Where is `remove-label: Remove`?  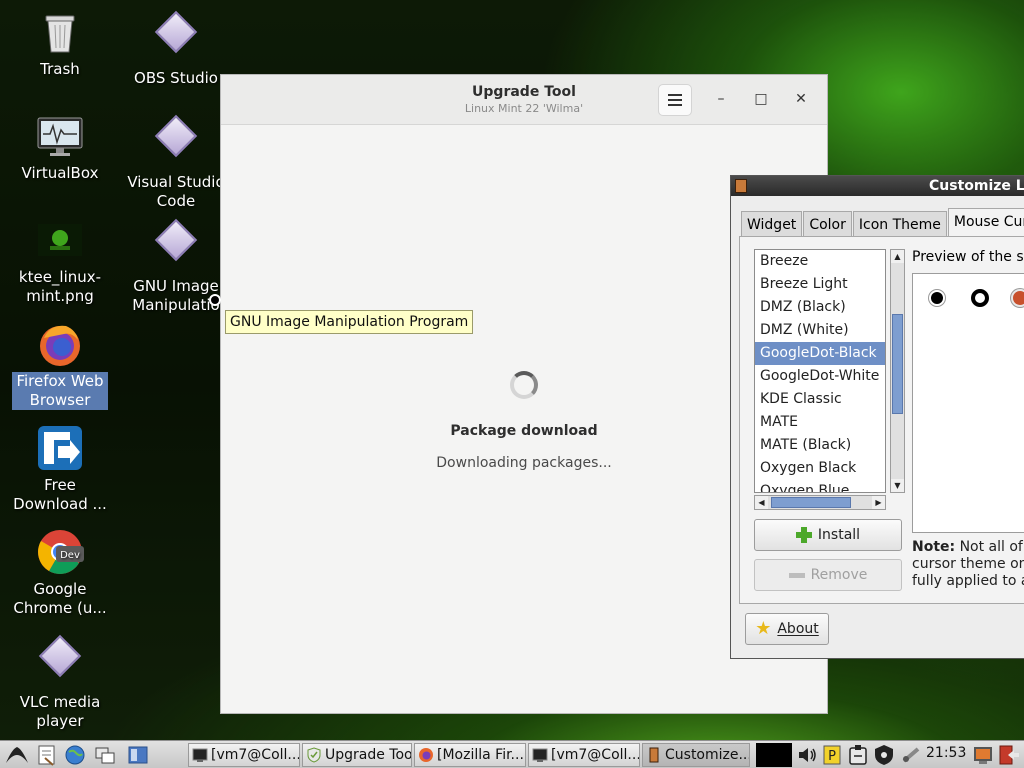
remove-label: Remove is located at coordinates (839, 575).